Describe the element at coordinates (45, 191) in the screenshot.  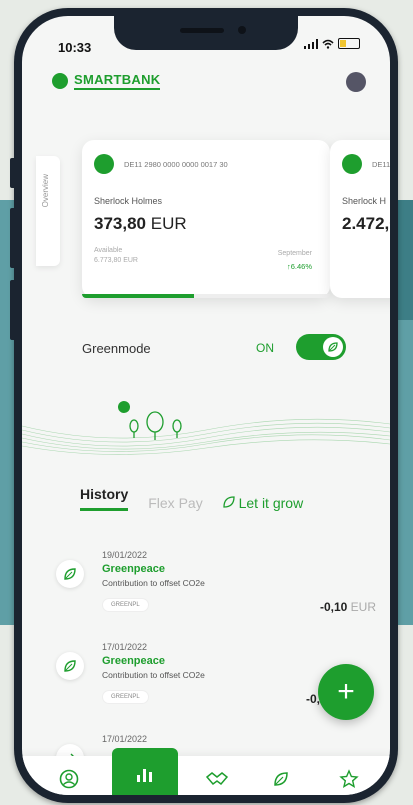
I see `overview-tab-label: Overview` at that location.